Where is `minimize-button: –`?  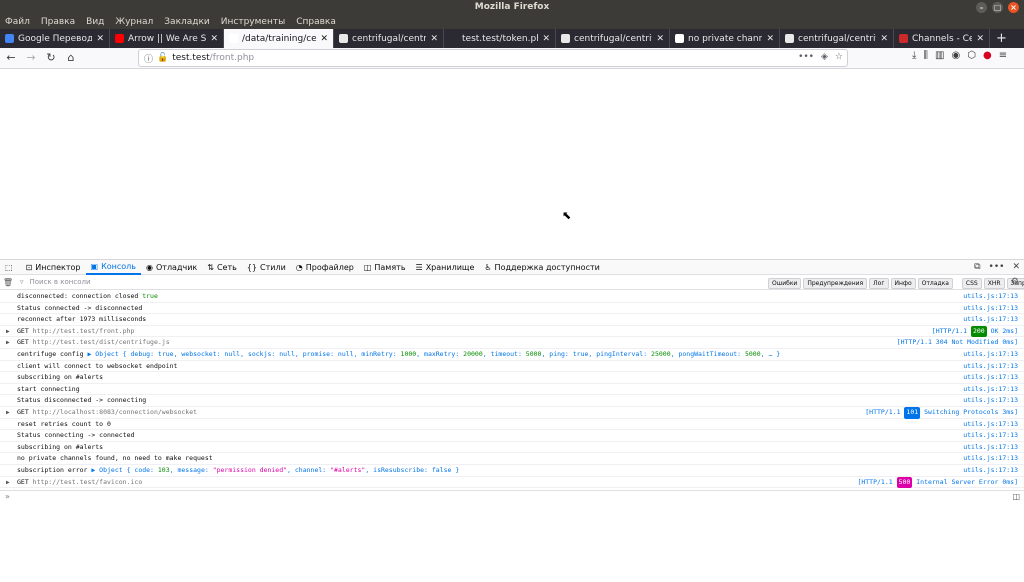 minimize-button: – is located at coordinates (981, 7).